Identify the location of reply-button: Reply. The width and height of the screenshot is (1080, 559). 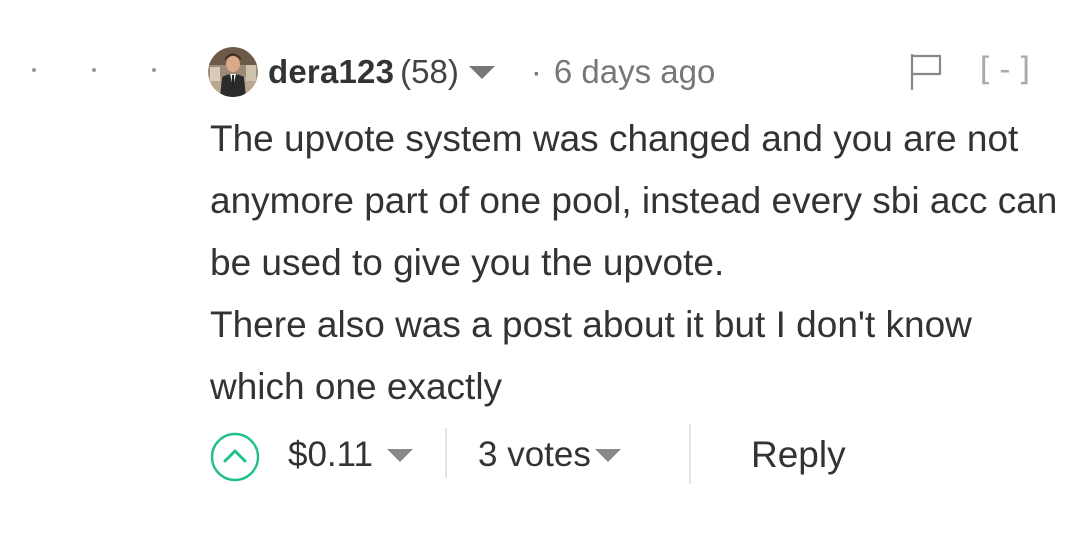
(798, 455).